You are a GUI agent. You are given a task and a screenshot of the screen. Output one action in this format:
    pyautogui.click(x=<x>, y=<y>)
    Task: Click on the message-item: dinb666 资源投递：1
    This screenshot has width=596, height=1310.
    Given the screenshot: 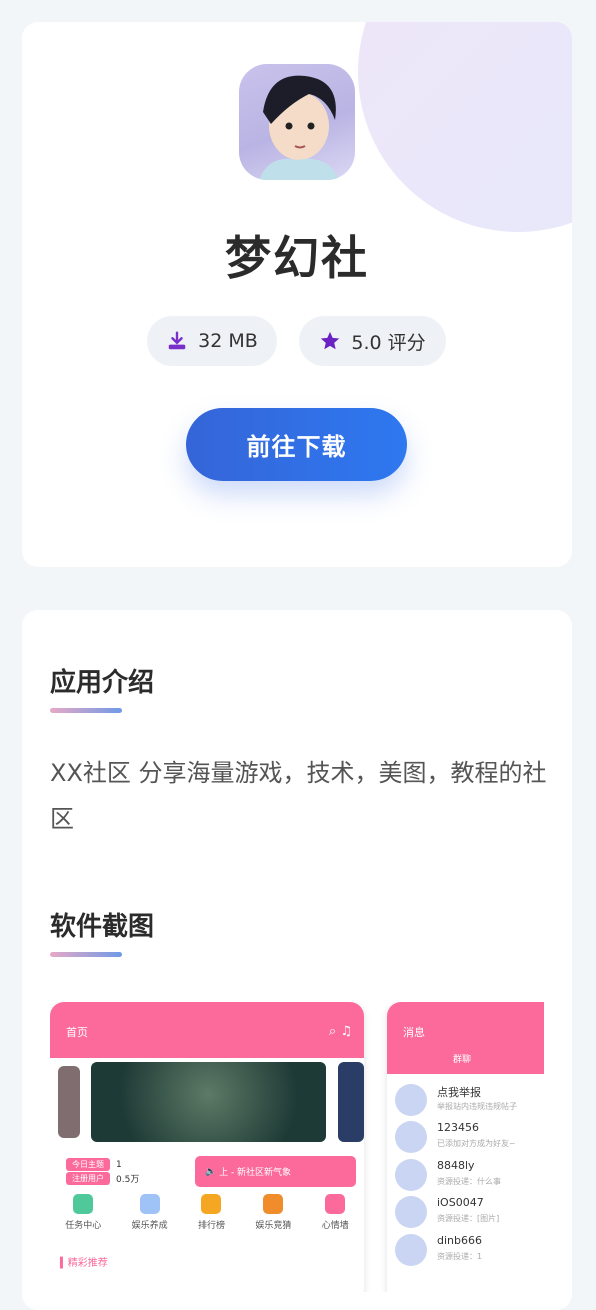 What is the action you would take?
    pyautogui.click(x=469, y=1249)
    